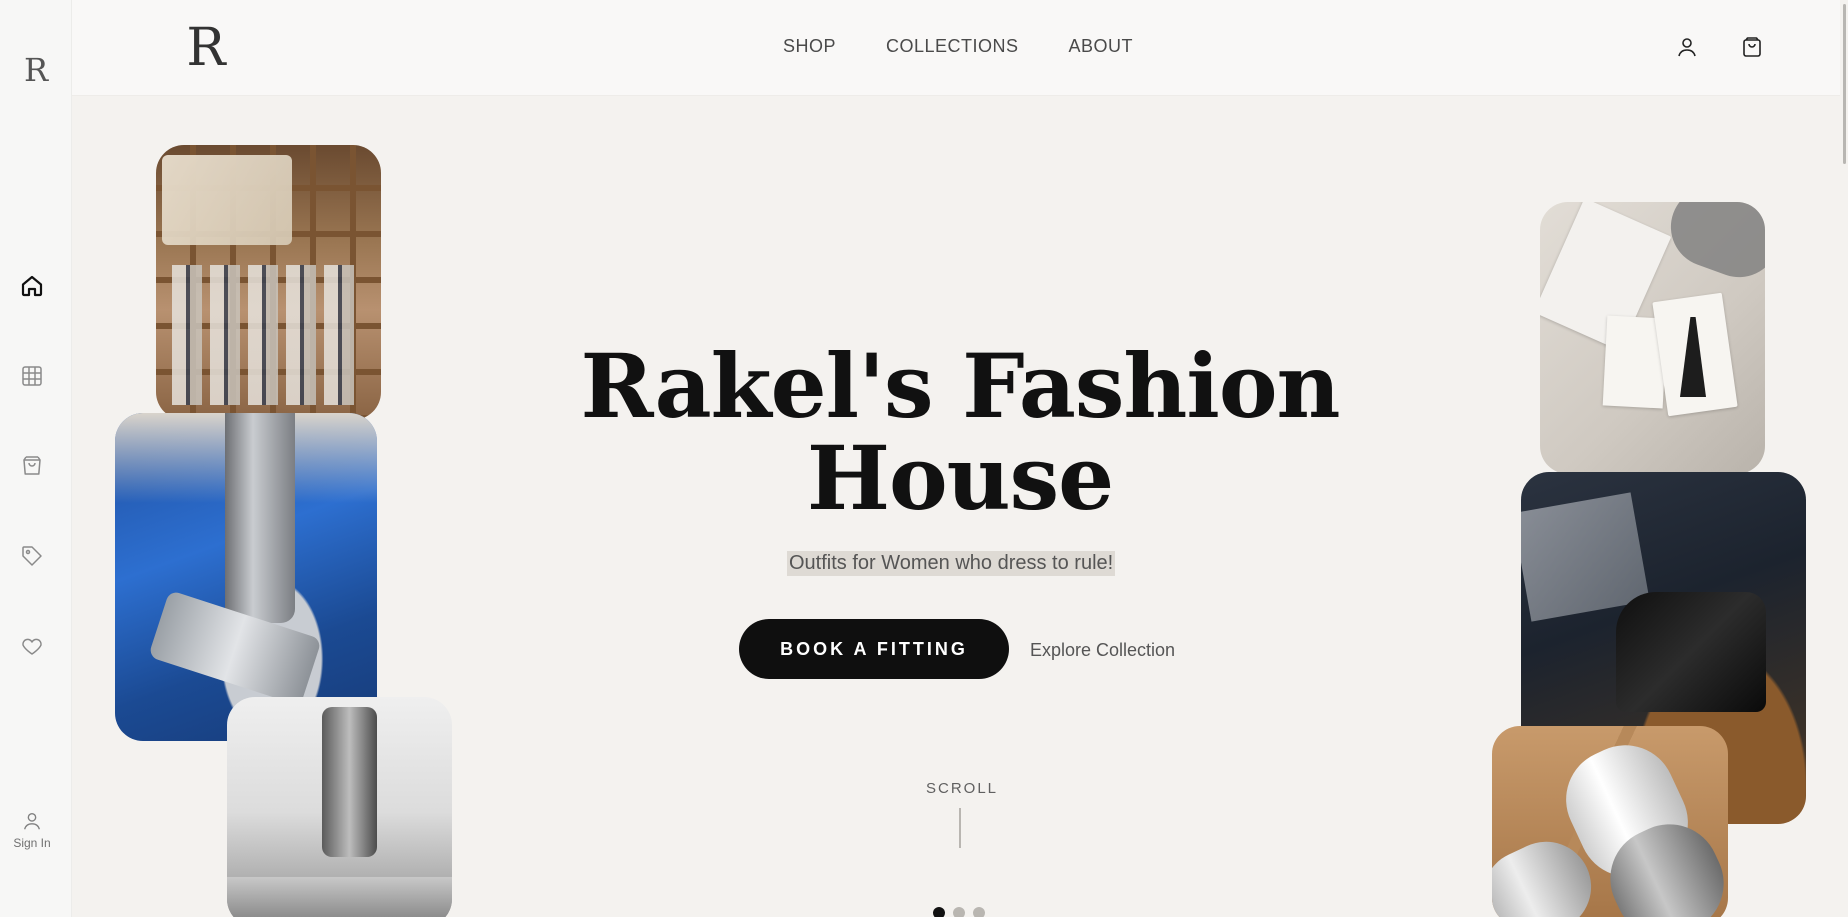 The image size is (1848, 917). Describe the element at coordinates (960, 478) in the screenshot. I see `hero-title-line2: House` at that location.